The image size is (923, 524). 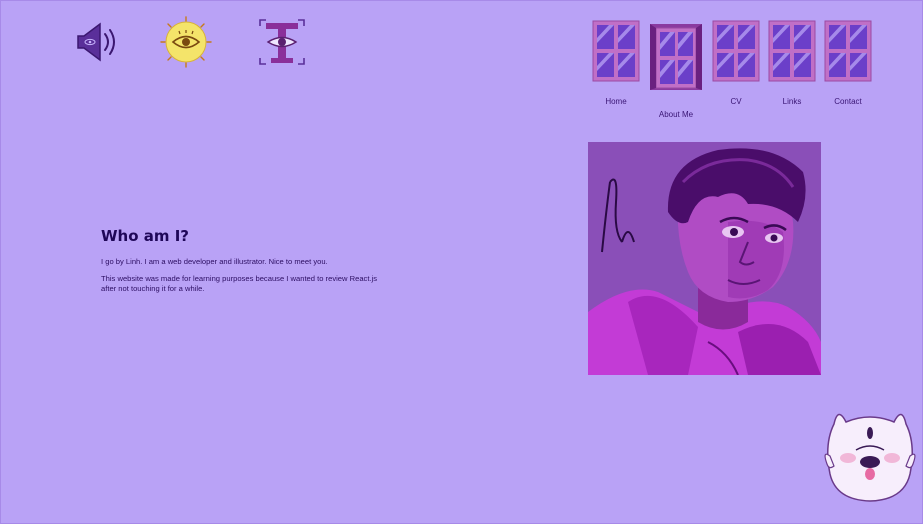 I want to click on font-eye-icon, so click(x=282, y=42).